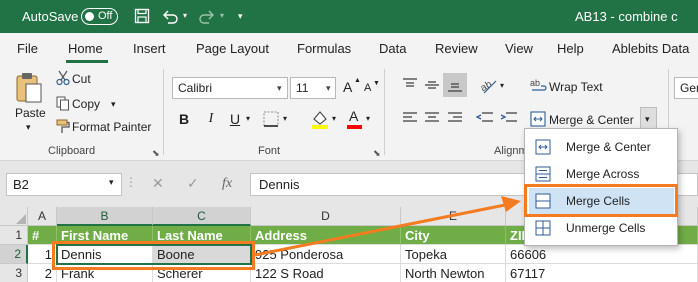  What do you see at coordinates (543, 147) in the screenshot?
I see `merge-center-icon` at bounding box center [543, 147].